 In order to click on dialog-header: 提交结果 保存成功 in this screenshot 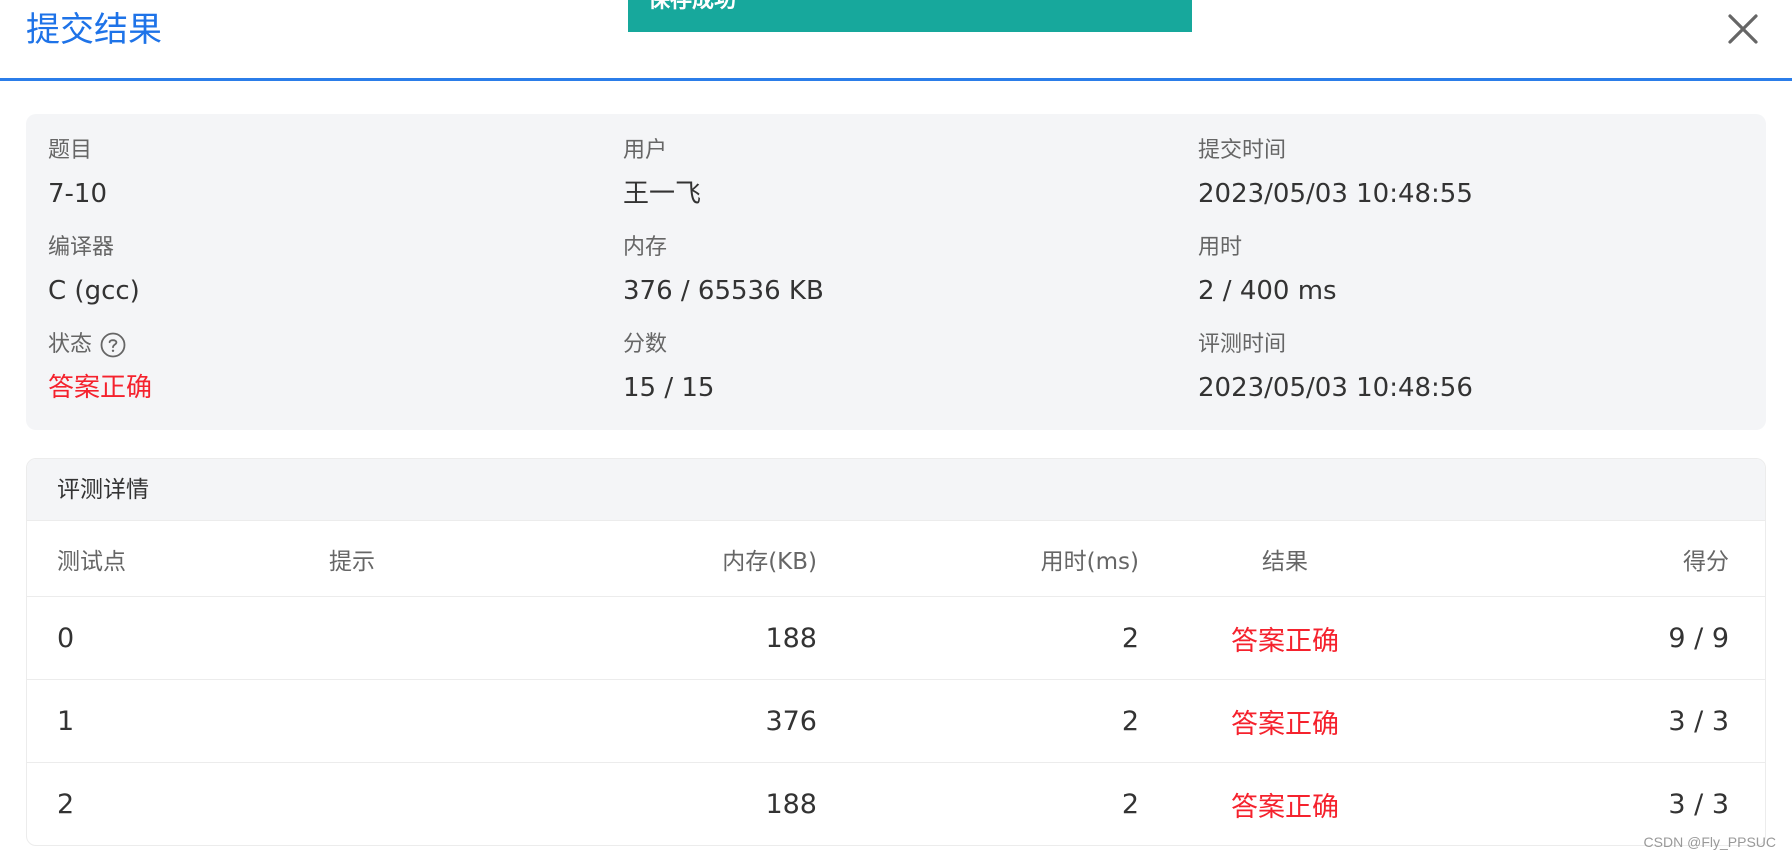, I will do `click(896, 40)`.